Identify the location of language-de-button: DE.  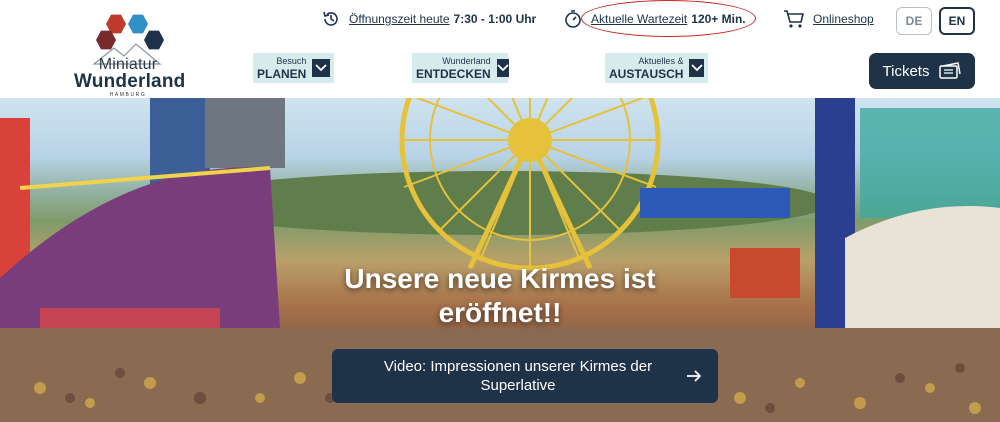
(914, 21).